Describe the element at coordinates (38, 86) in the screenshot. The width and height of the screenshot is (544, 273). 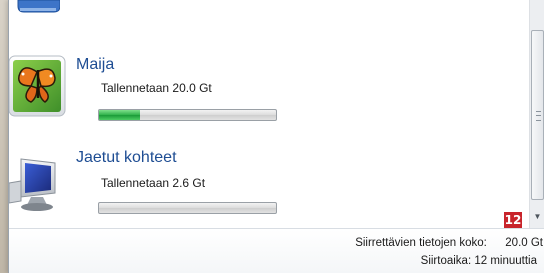
I see `butterfly-user-icon` at that location.